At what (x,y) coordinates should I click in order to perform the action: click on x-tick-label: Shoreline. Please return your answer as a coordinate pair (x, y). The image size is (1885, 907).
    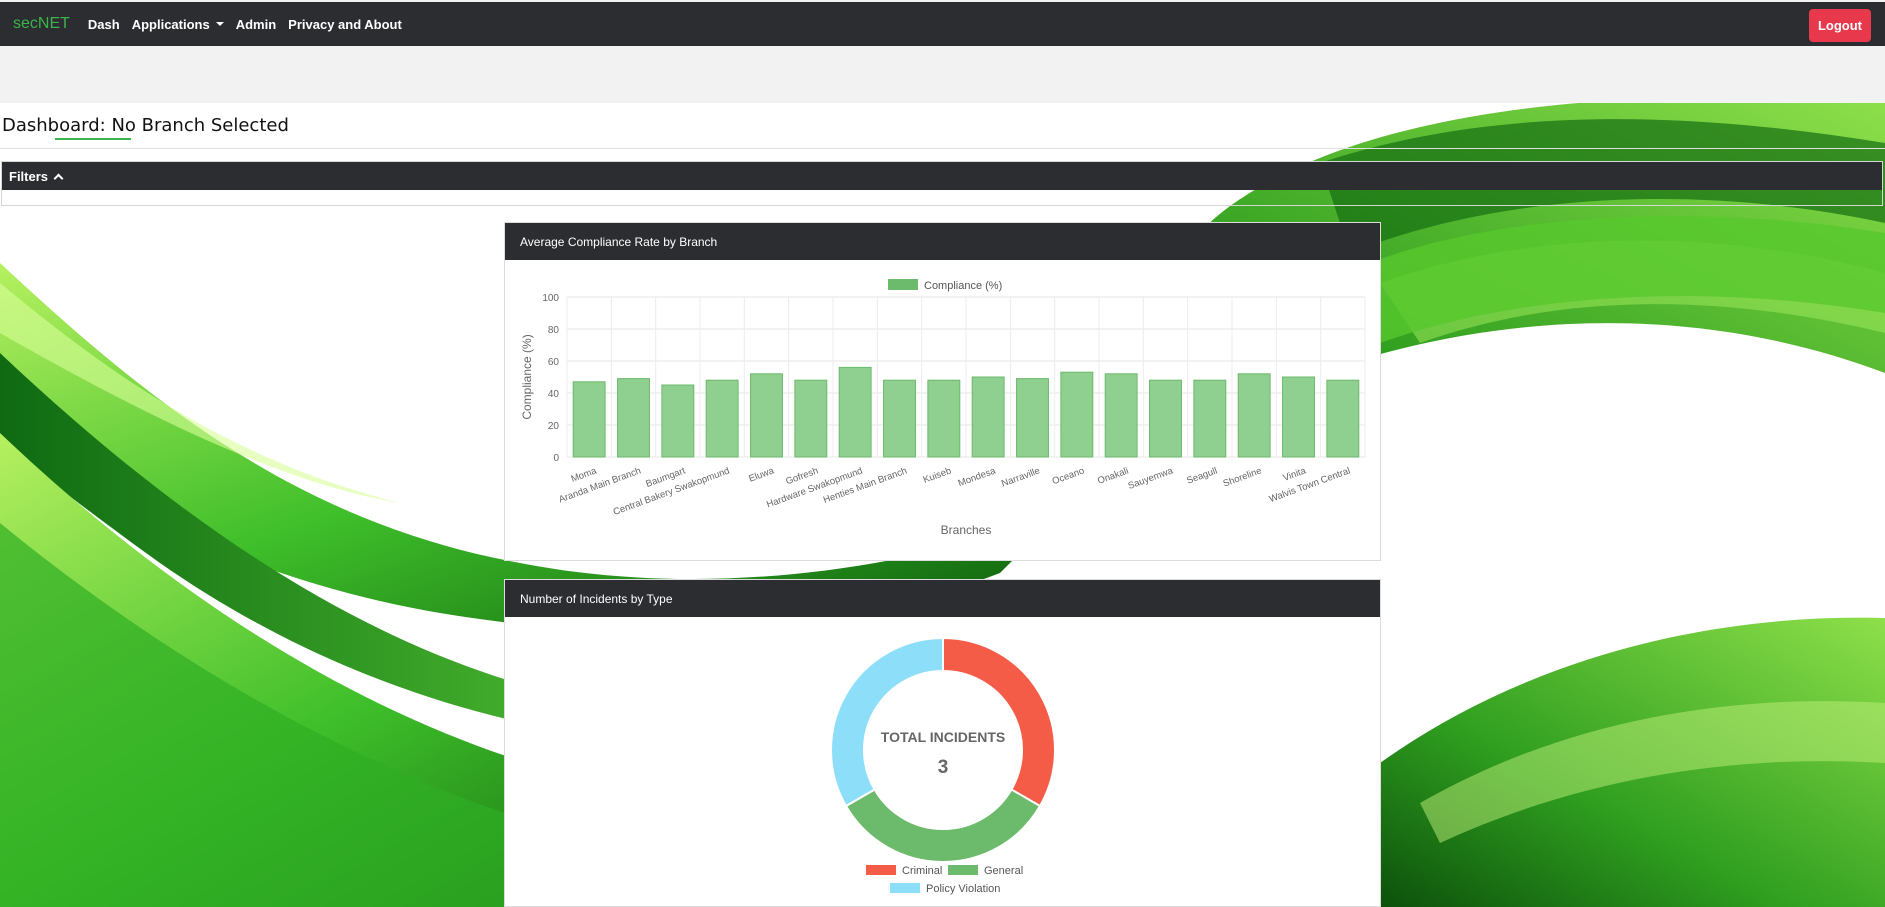
    Looking at the image, I should click on (1242, 477).